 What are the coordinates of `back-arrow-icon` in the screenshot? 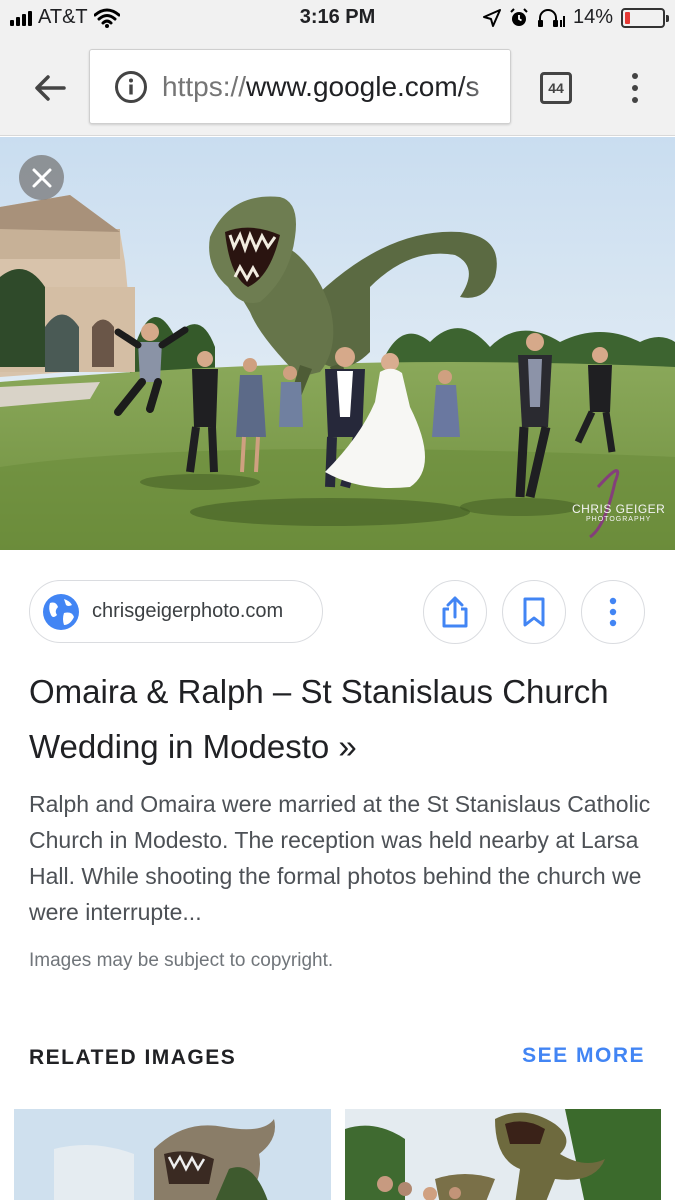 It's located at (50, 88).